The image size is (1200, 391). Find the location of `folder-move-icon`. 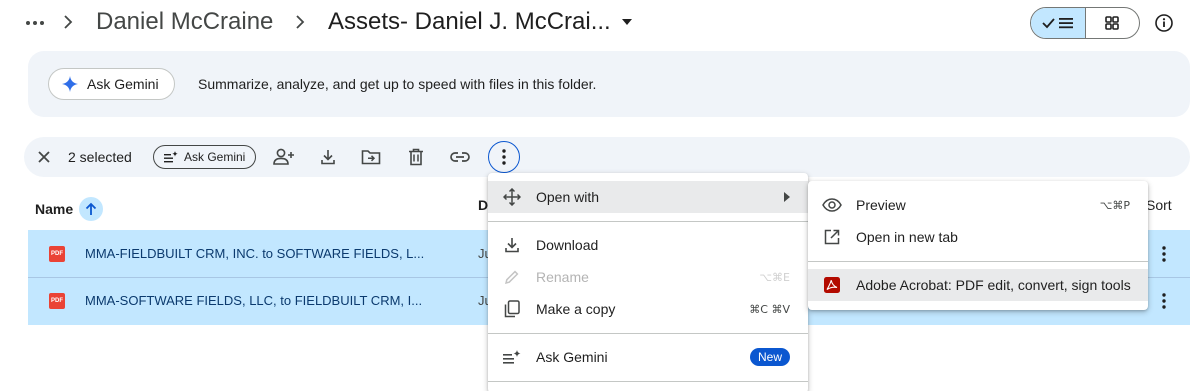

folder-move-icon is located at coordinates (371, 157).